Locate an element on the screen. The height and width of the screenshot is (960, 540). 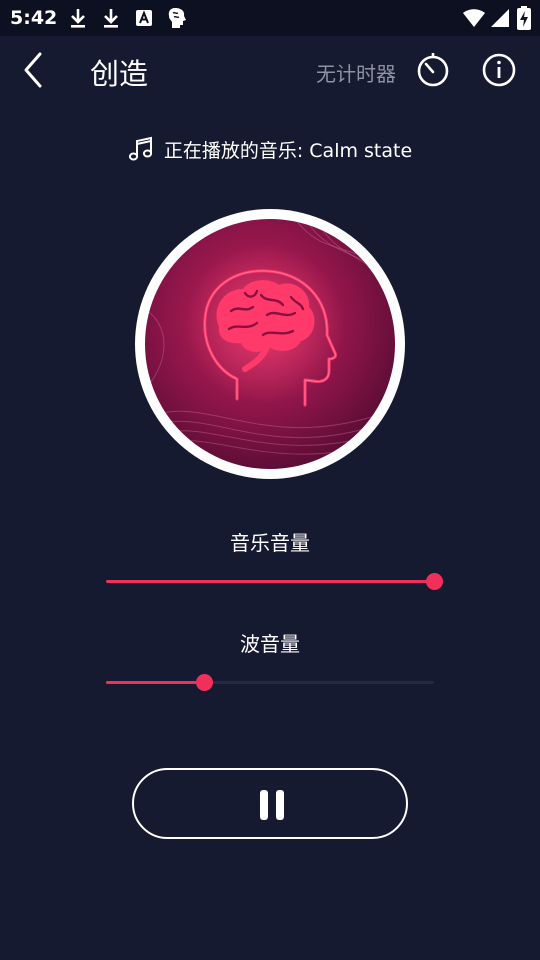
brain-artwork is located at coordinates (270, 344).